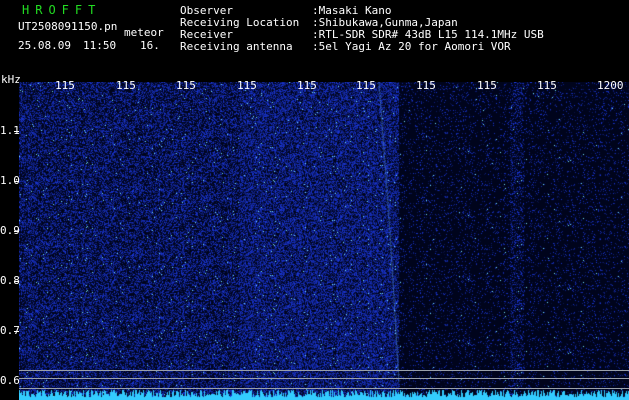 The image size is (629, 400). What do you see at coordinates (62, 10) in the screenshot?
I see `app-title: HROFFT` at bounding box center [62, 10].